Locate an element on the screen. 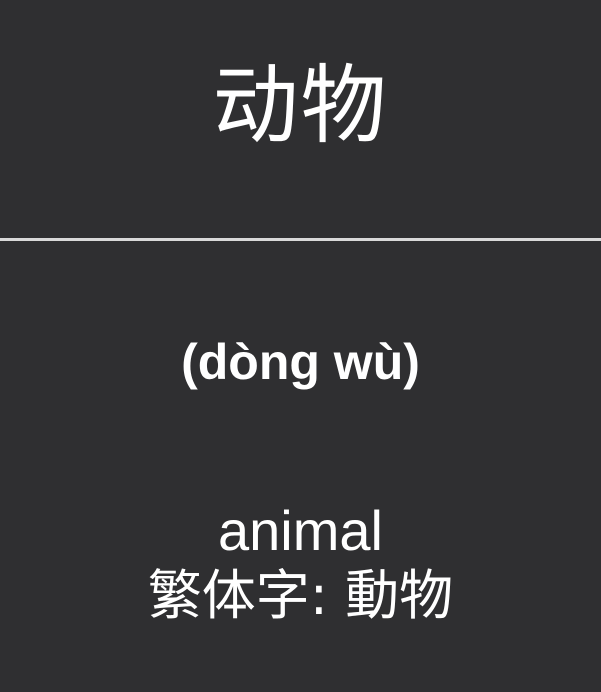 Image resolution: width=601 pixels, height=692 pixels. traditional-text: 繁体字: 動物 is located at coordinates (300, 595).